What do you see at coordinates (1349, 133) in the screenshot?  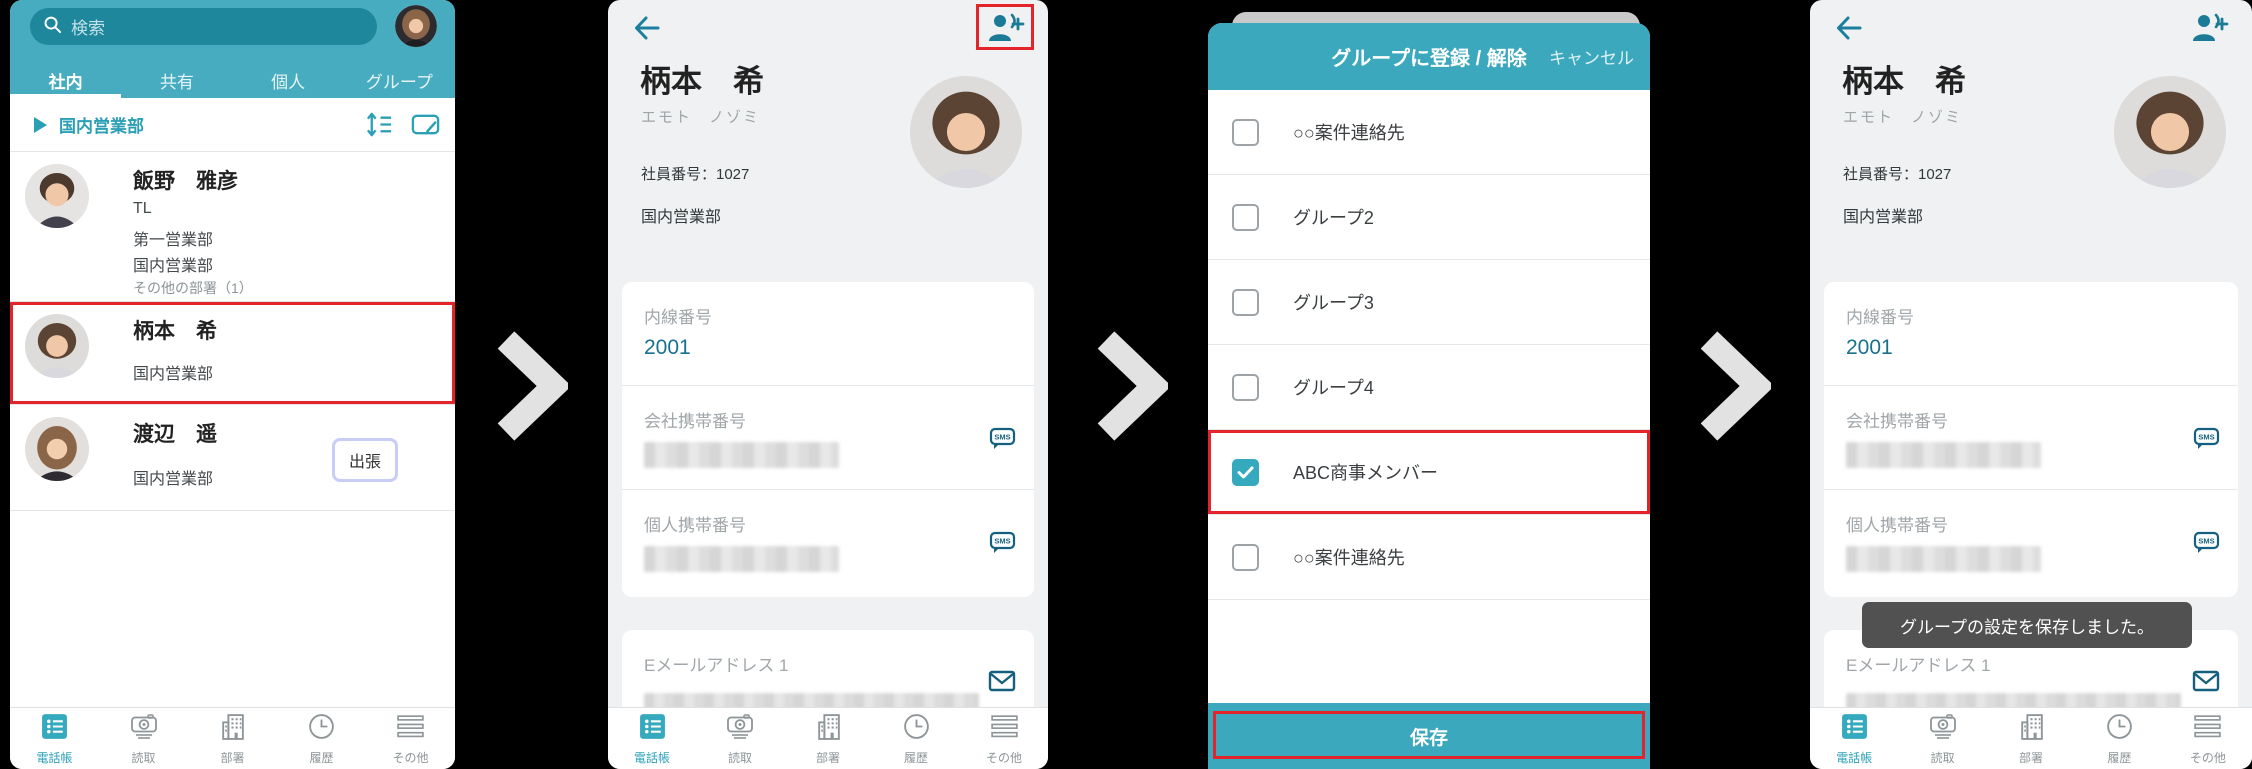 I see `group-label: ○○案件連絡先` at bounding box center [1349, 133].